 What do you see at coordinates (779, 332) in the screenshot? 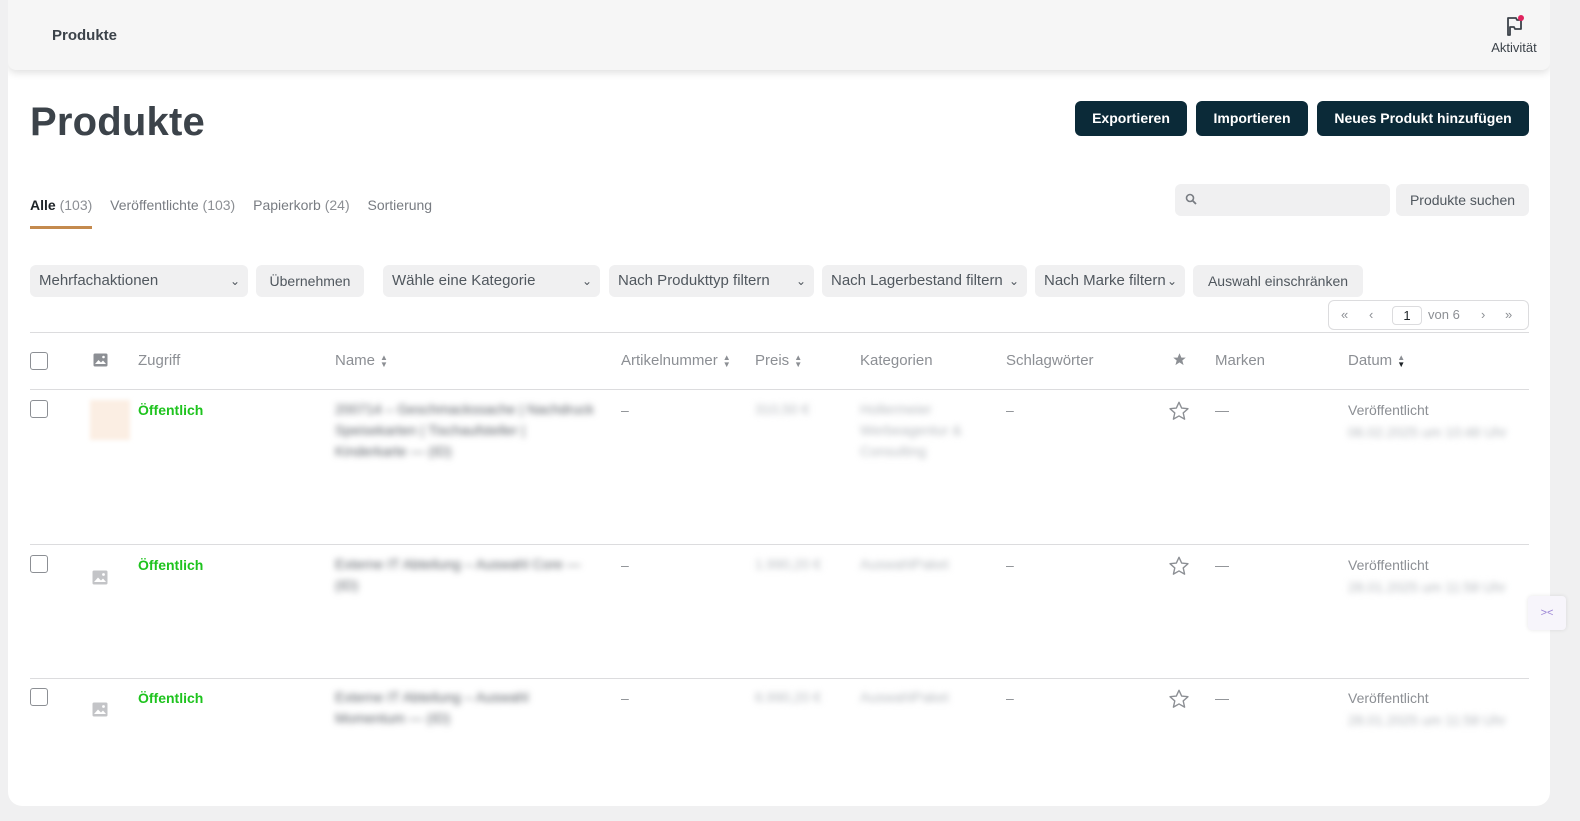
I see `divider` at bounding box center [779, 332].